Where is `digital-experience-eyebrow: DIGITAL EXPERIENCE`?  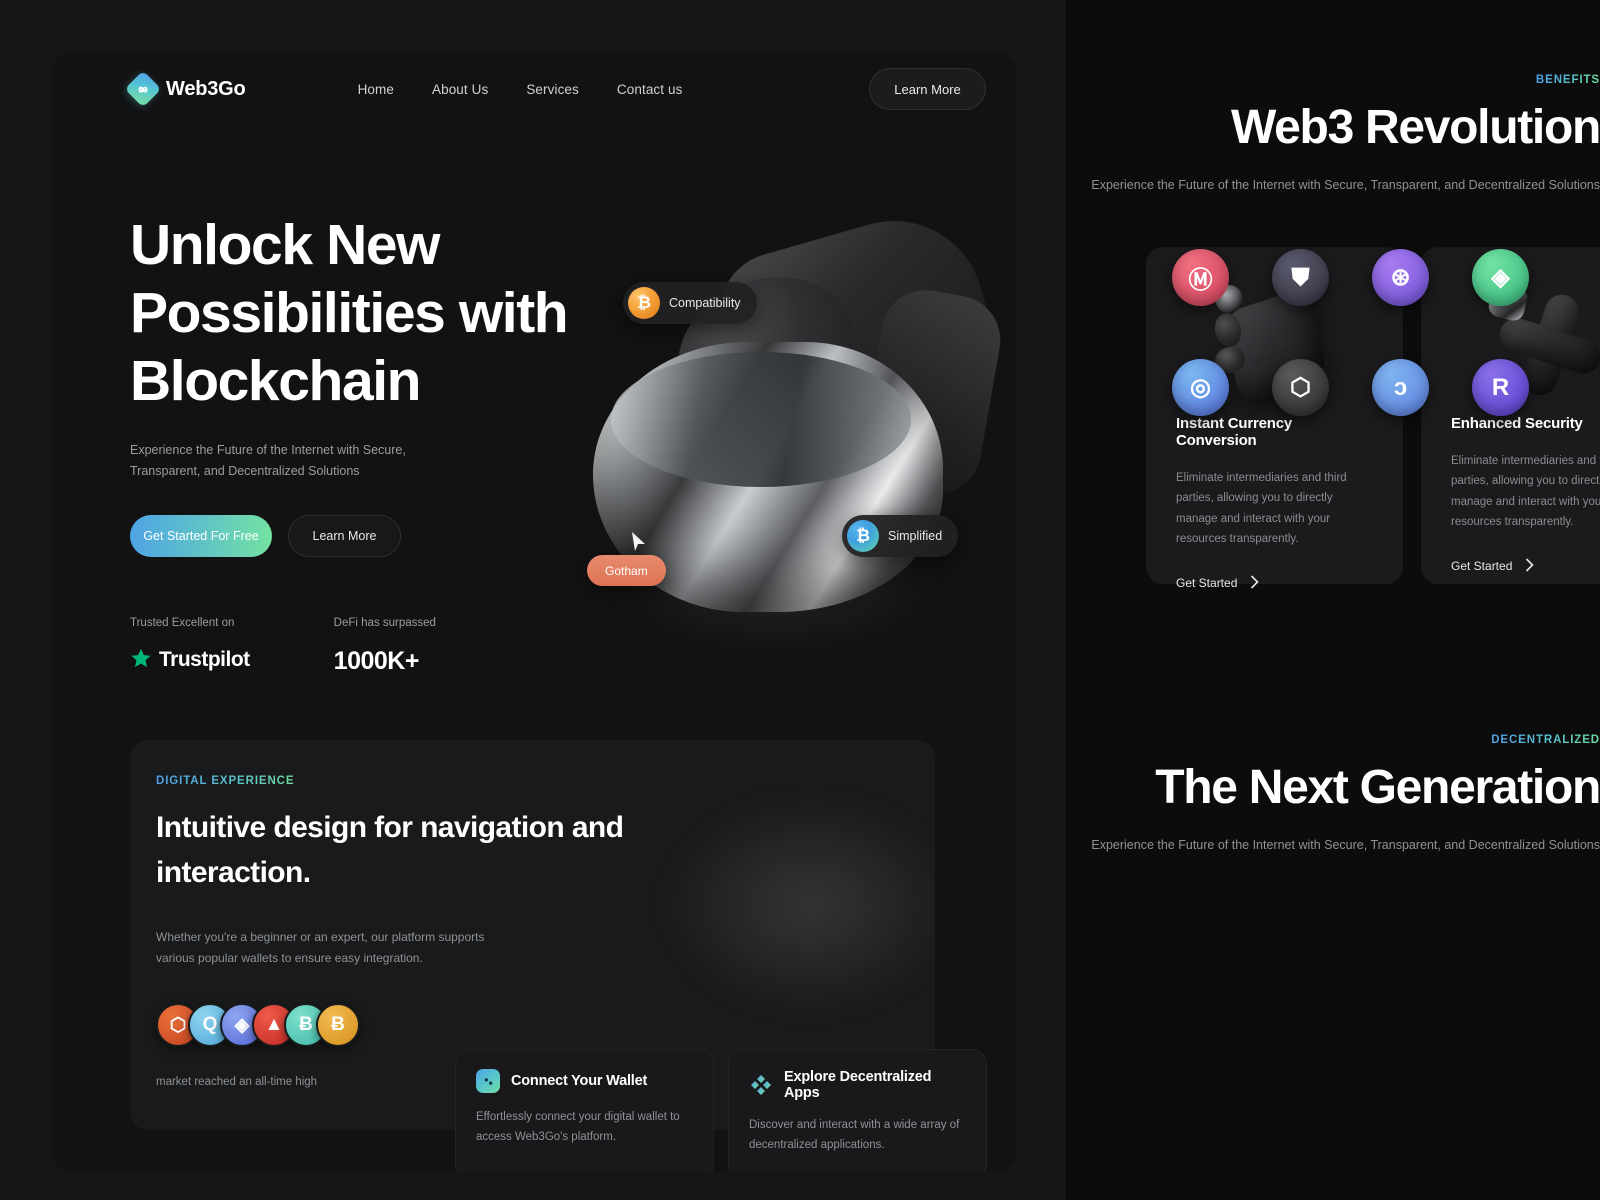
digital-experience-eyebrow: DIGITAL EXPERIENCE is located at coordinates (225, 781).